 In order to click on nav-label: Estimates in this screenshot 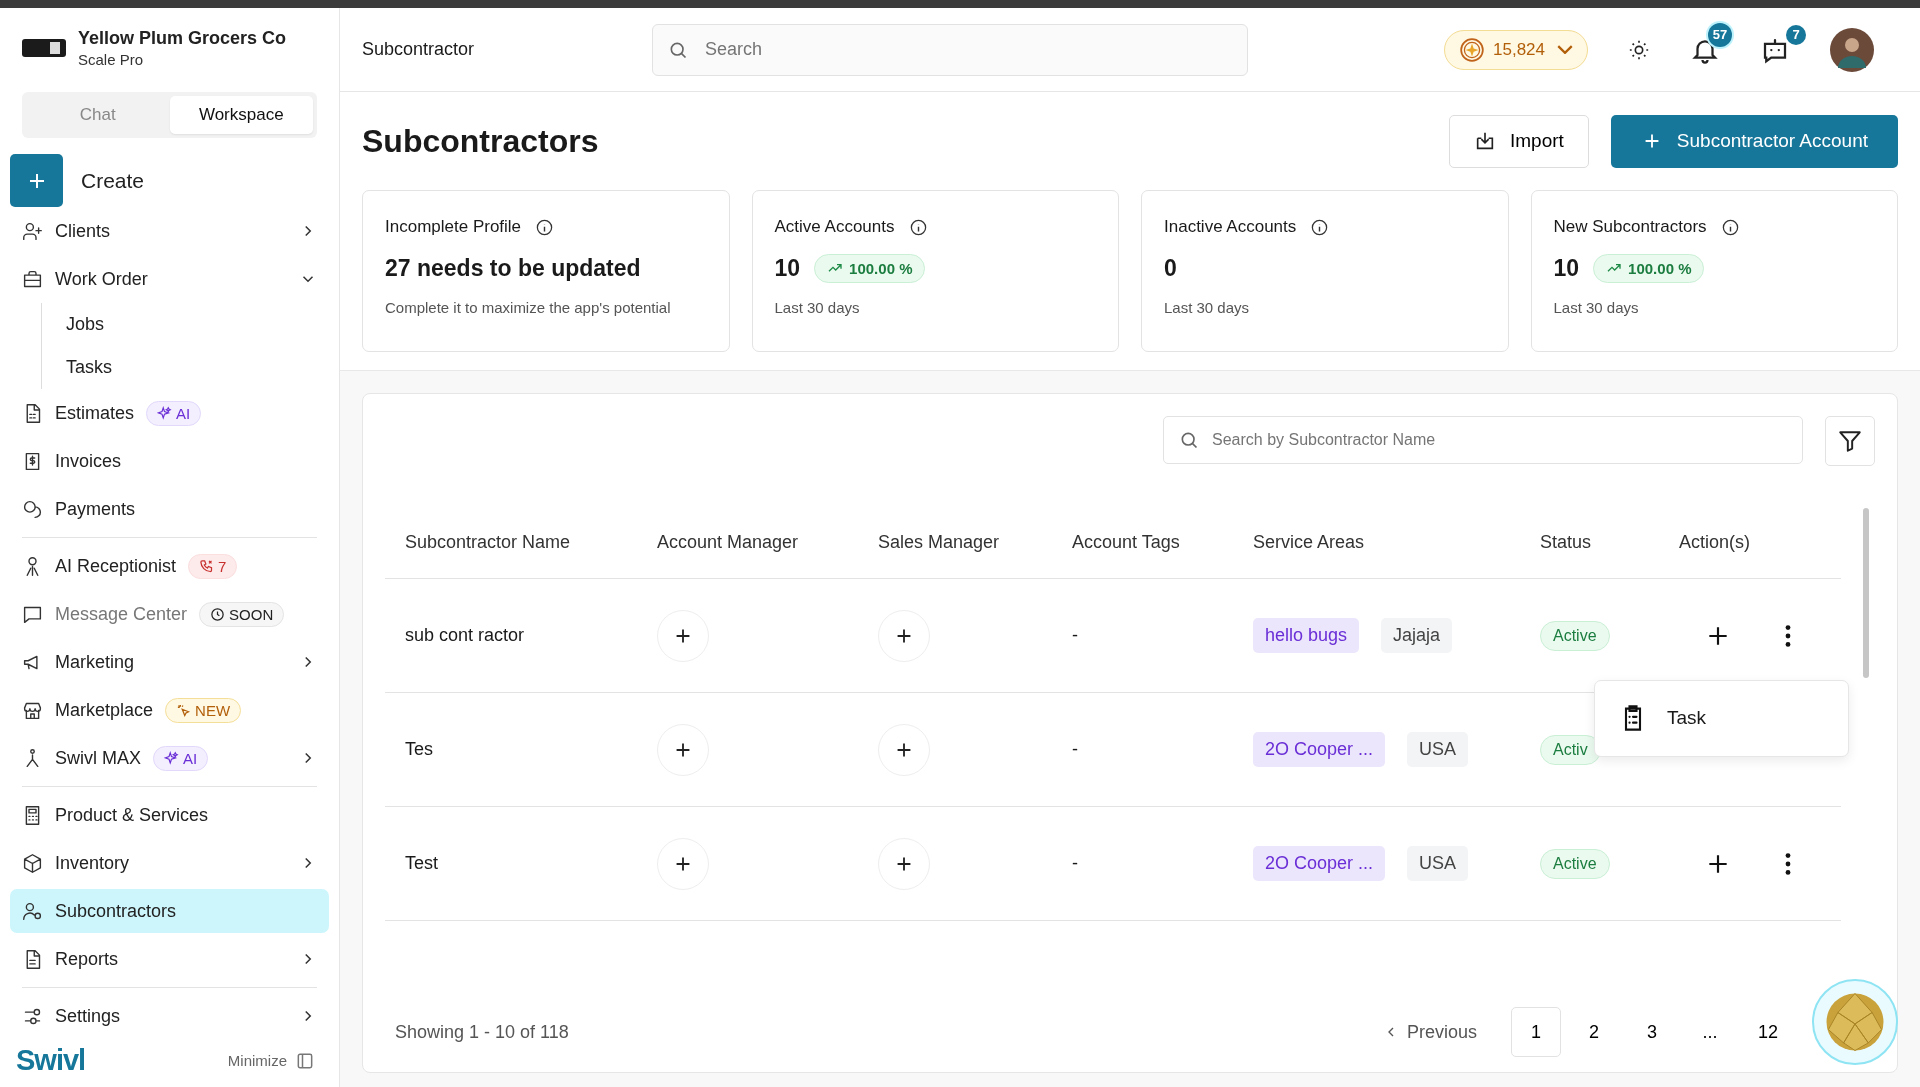, I will do `click(95, 413)`.